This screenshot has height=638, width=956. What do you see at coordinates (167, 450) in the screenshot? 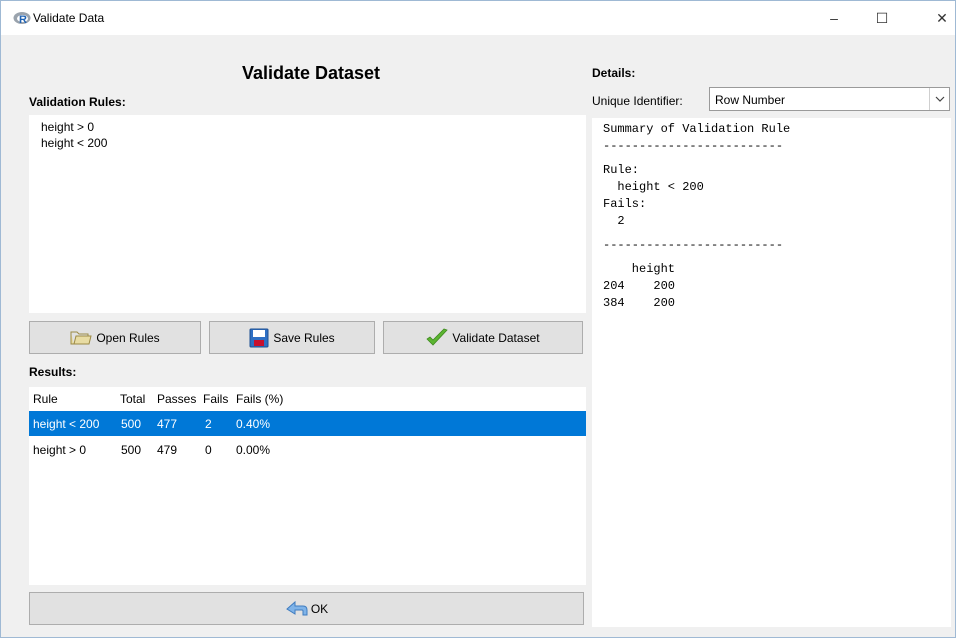
I see `cell-passes: 479` at bounding box center [167, 450].